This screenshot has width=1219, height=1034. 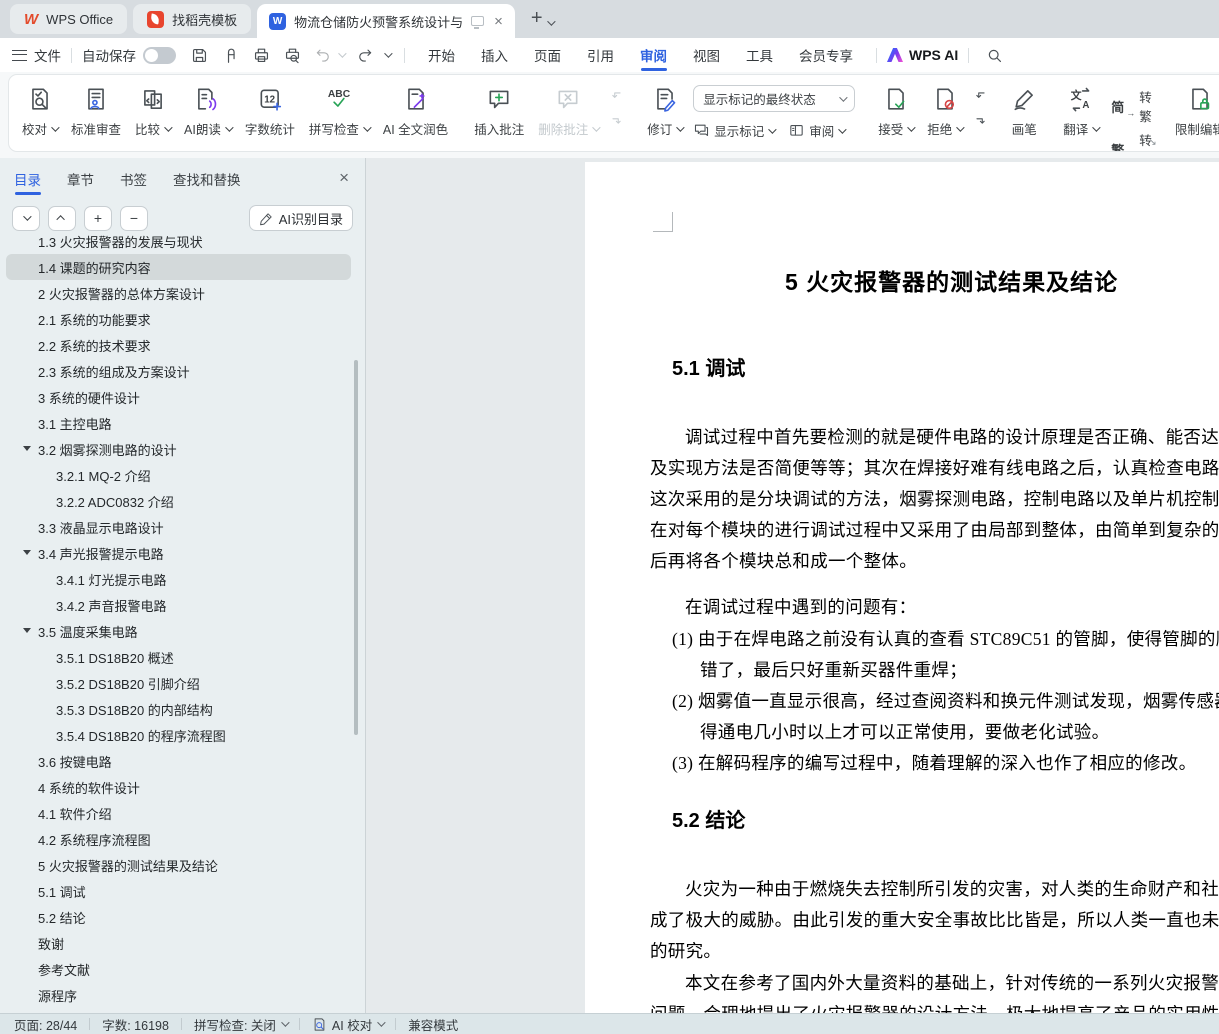 I want to click on restrict-editing-button: 限制编辑, so click(x=1193, y=113).